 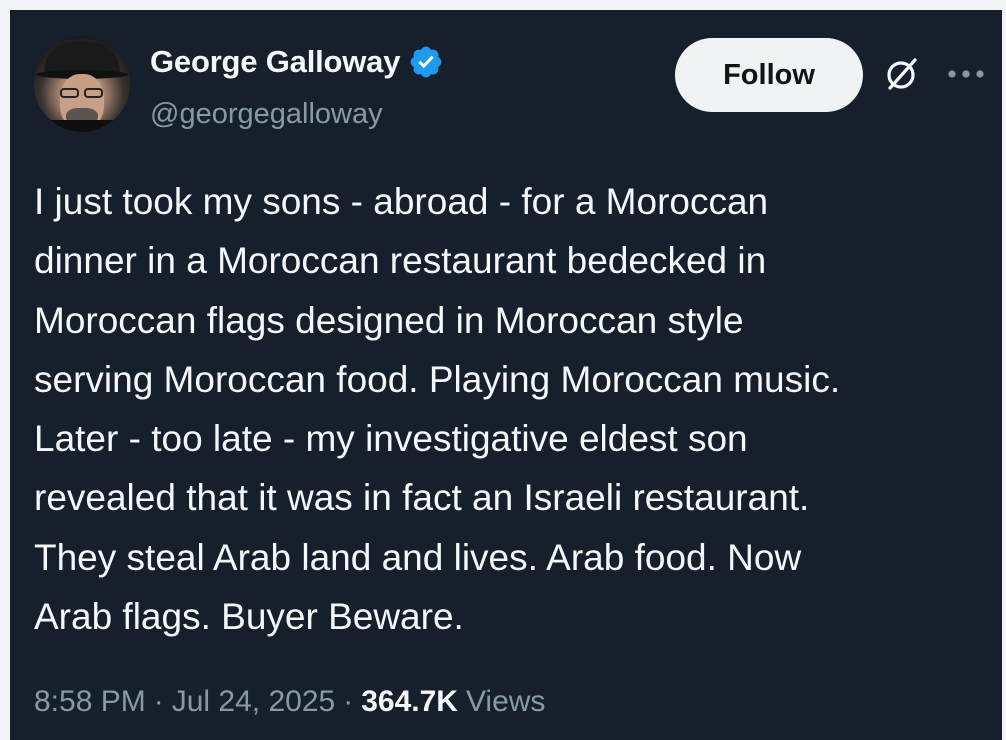 I want to click on author-display-name: George Galloway, so click(x=275, y=62).